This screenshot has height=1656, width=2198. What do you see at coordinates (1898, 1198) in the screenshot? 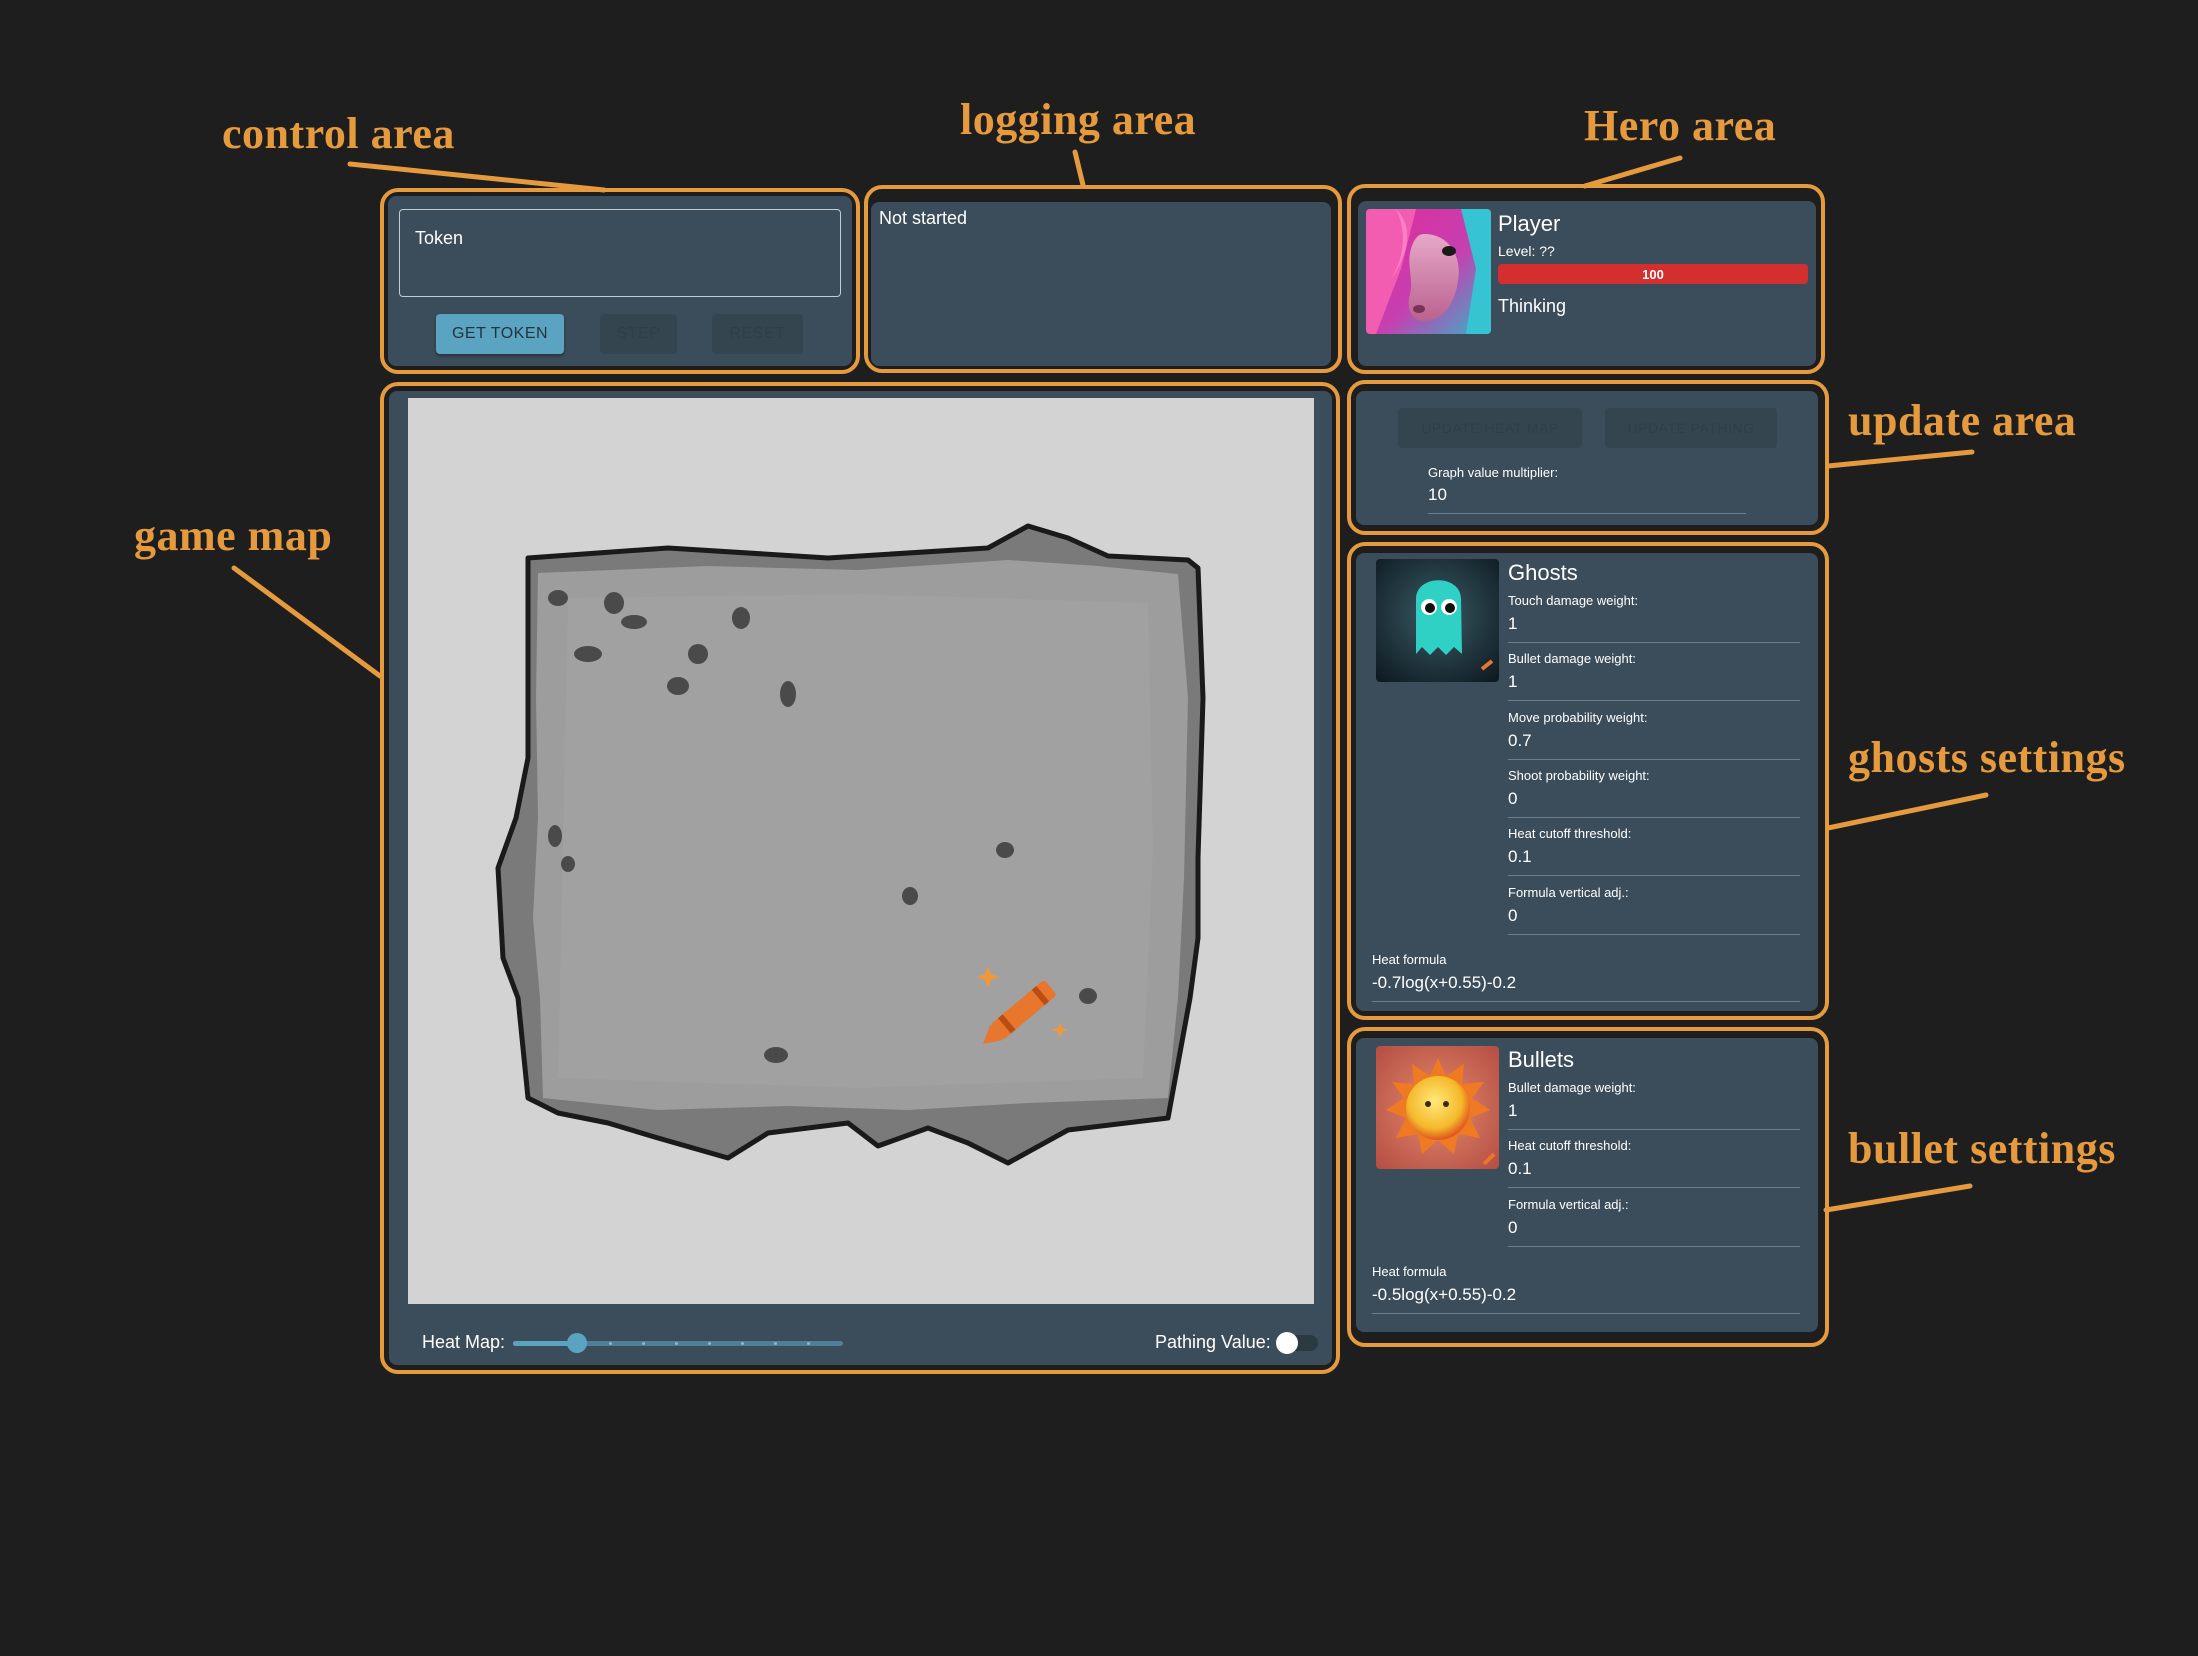
I see `connector-bullets` at bounding box center [1898, 1198].